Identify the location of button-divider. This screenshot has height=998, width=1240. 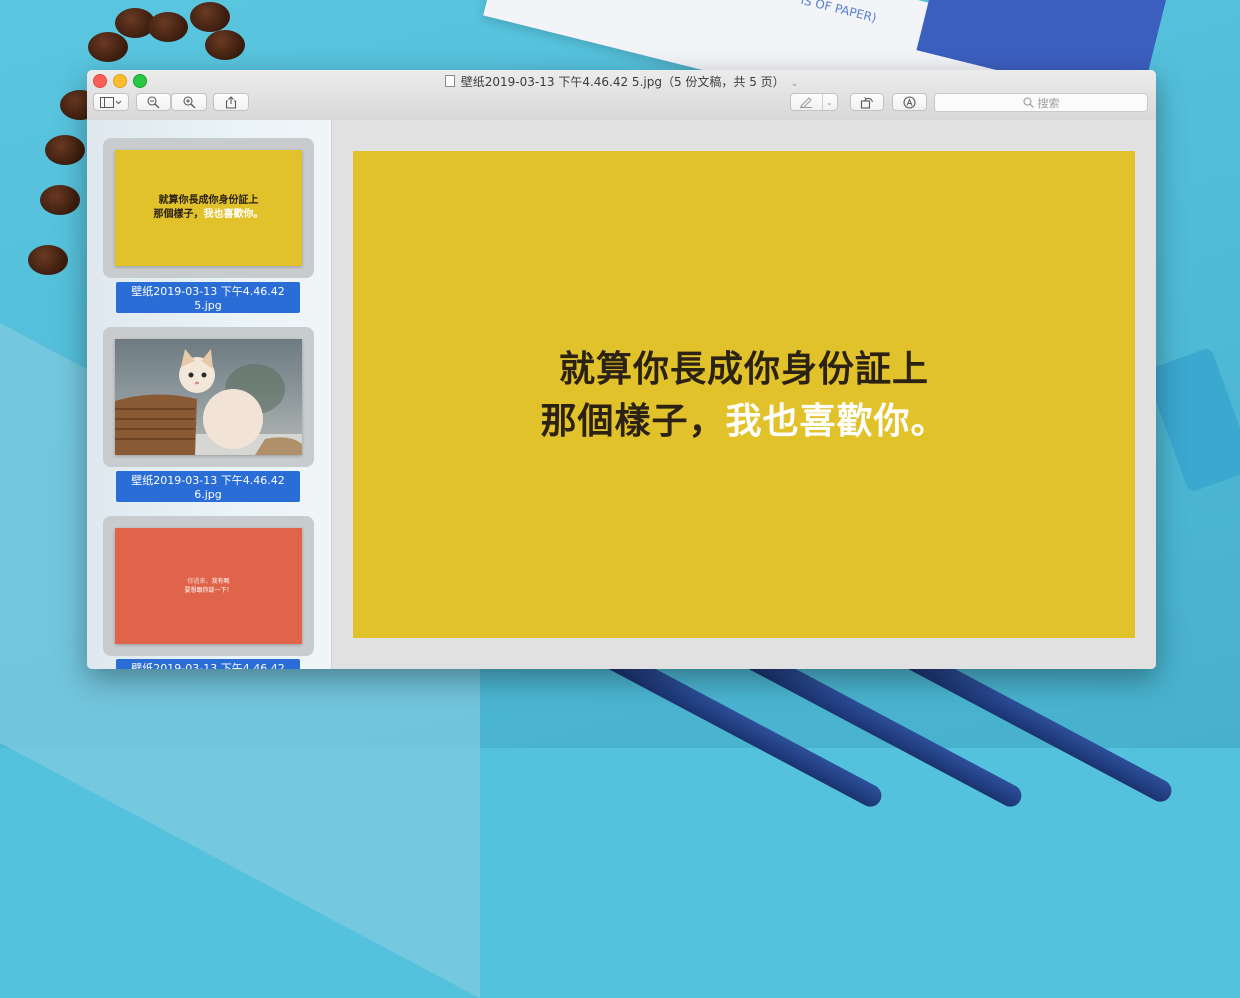
(822, 102).